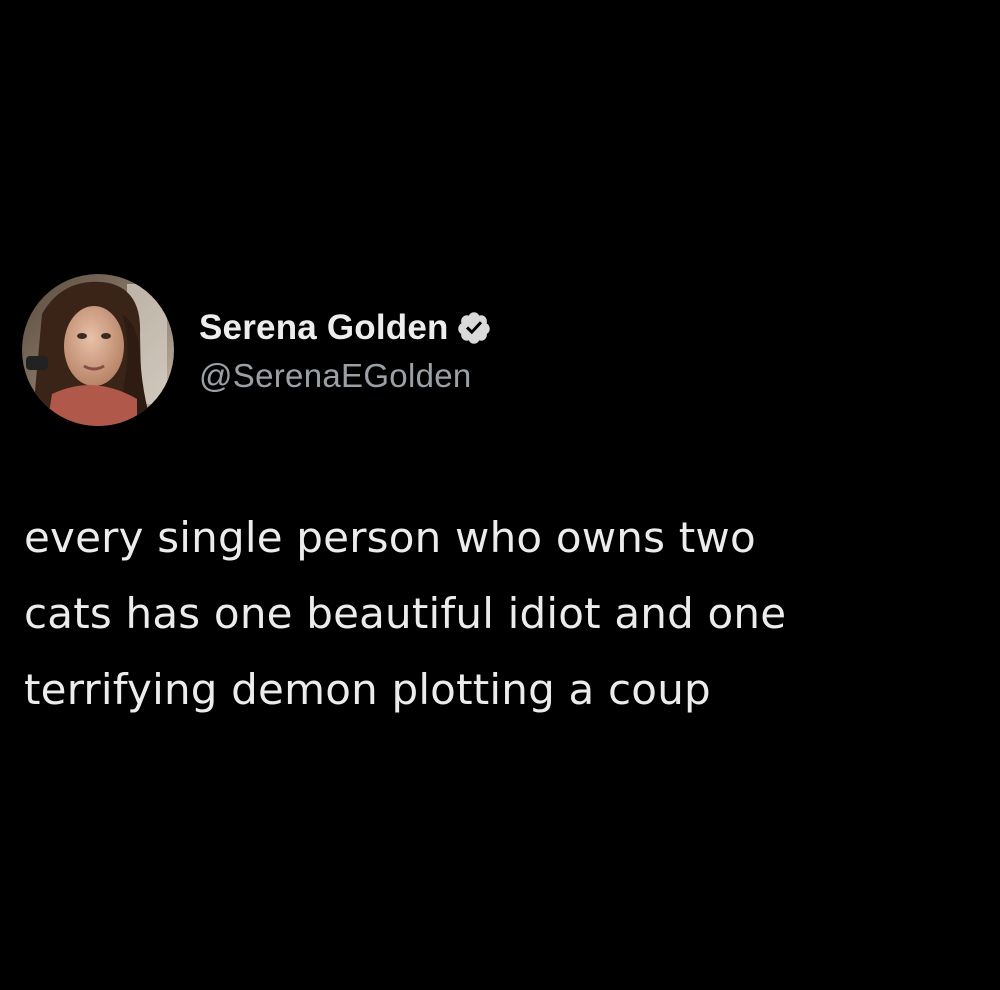 The height and width of the screenshot is (990, 1000). Describe the element at coordinates (390, 537) in the screenshot. I see `tweet-text-line: every single person who owns two` at that location.